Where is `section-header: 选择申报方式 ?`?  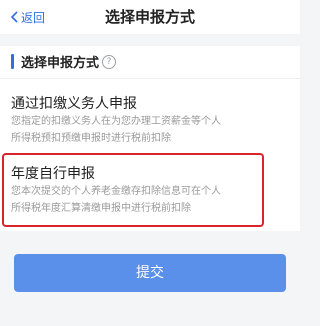
section-header: 选择申报方式 ? is located at coordinates (150, 62).